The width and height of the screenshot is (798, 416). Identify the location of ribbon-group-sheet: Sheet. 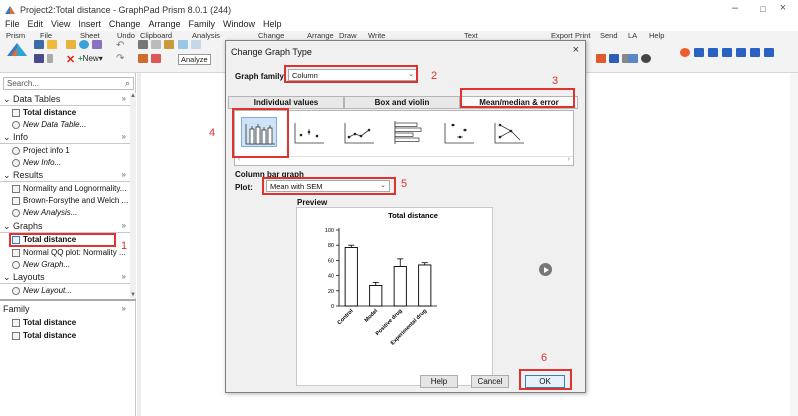
(90, 35).